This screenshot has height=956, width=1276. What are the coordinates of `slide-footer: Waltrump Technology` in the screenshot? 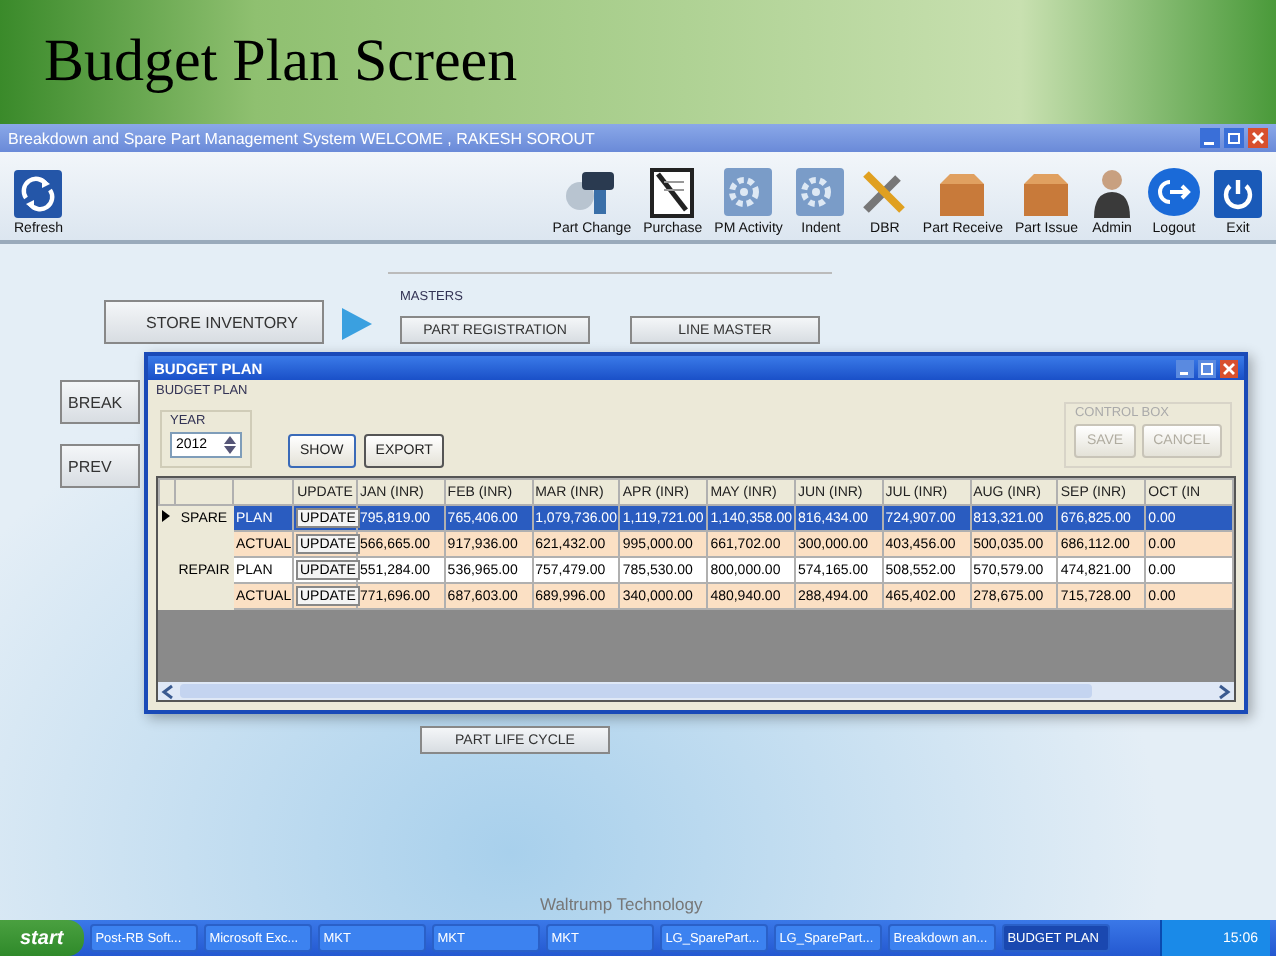 It's located at (621, 904).